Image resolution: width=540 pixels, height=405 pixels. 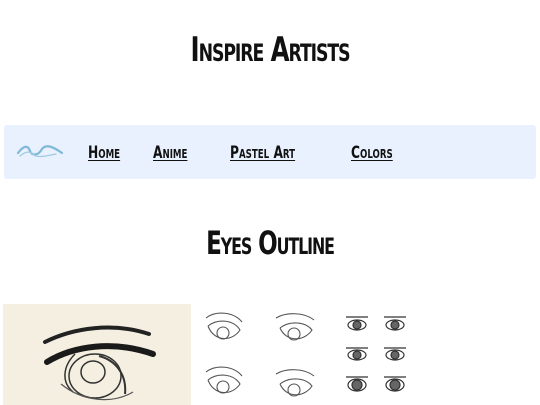 What do you see at coordinates (377, 354) in the screenshot?
I see `eye-shapes-image` at bounding box center [377, 354].